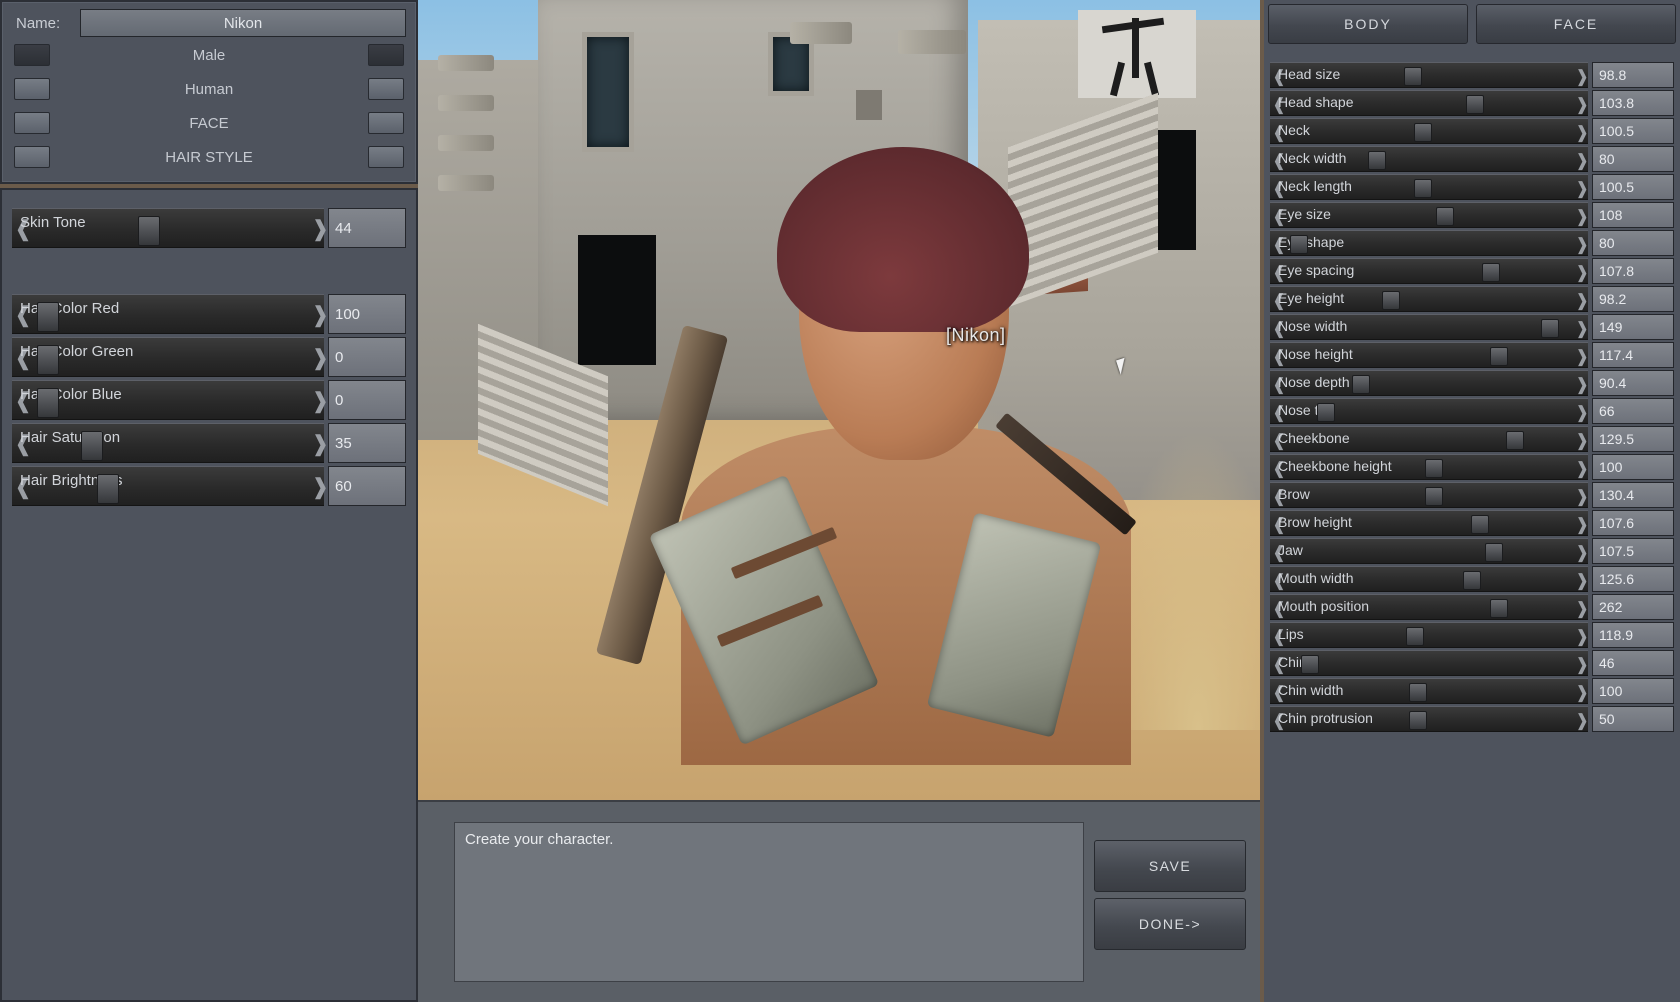 The image size is (1680, 1002). I want to click on slider-track: ❰ ❱ Nose depth, so click(1429, 384).